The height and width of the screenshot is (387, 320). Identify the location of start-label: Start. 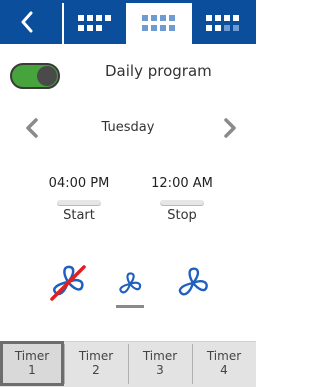
(79, 215).